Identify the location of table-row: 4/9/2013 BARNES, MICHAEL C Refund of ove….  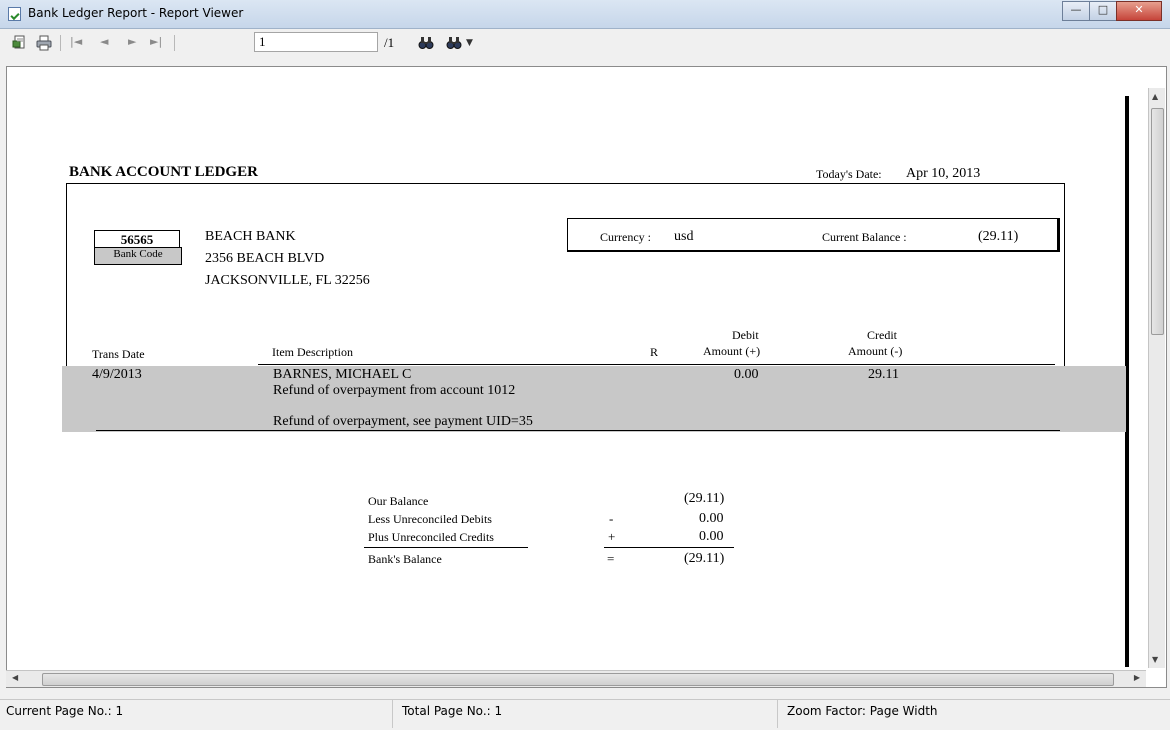
(594, 399).